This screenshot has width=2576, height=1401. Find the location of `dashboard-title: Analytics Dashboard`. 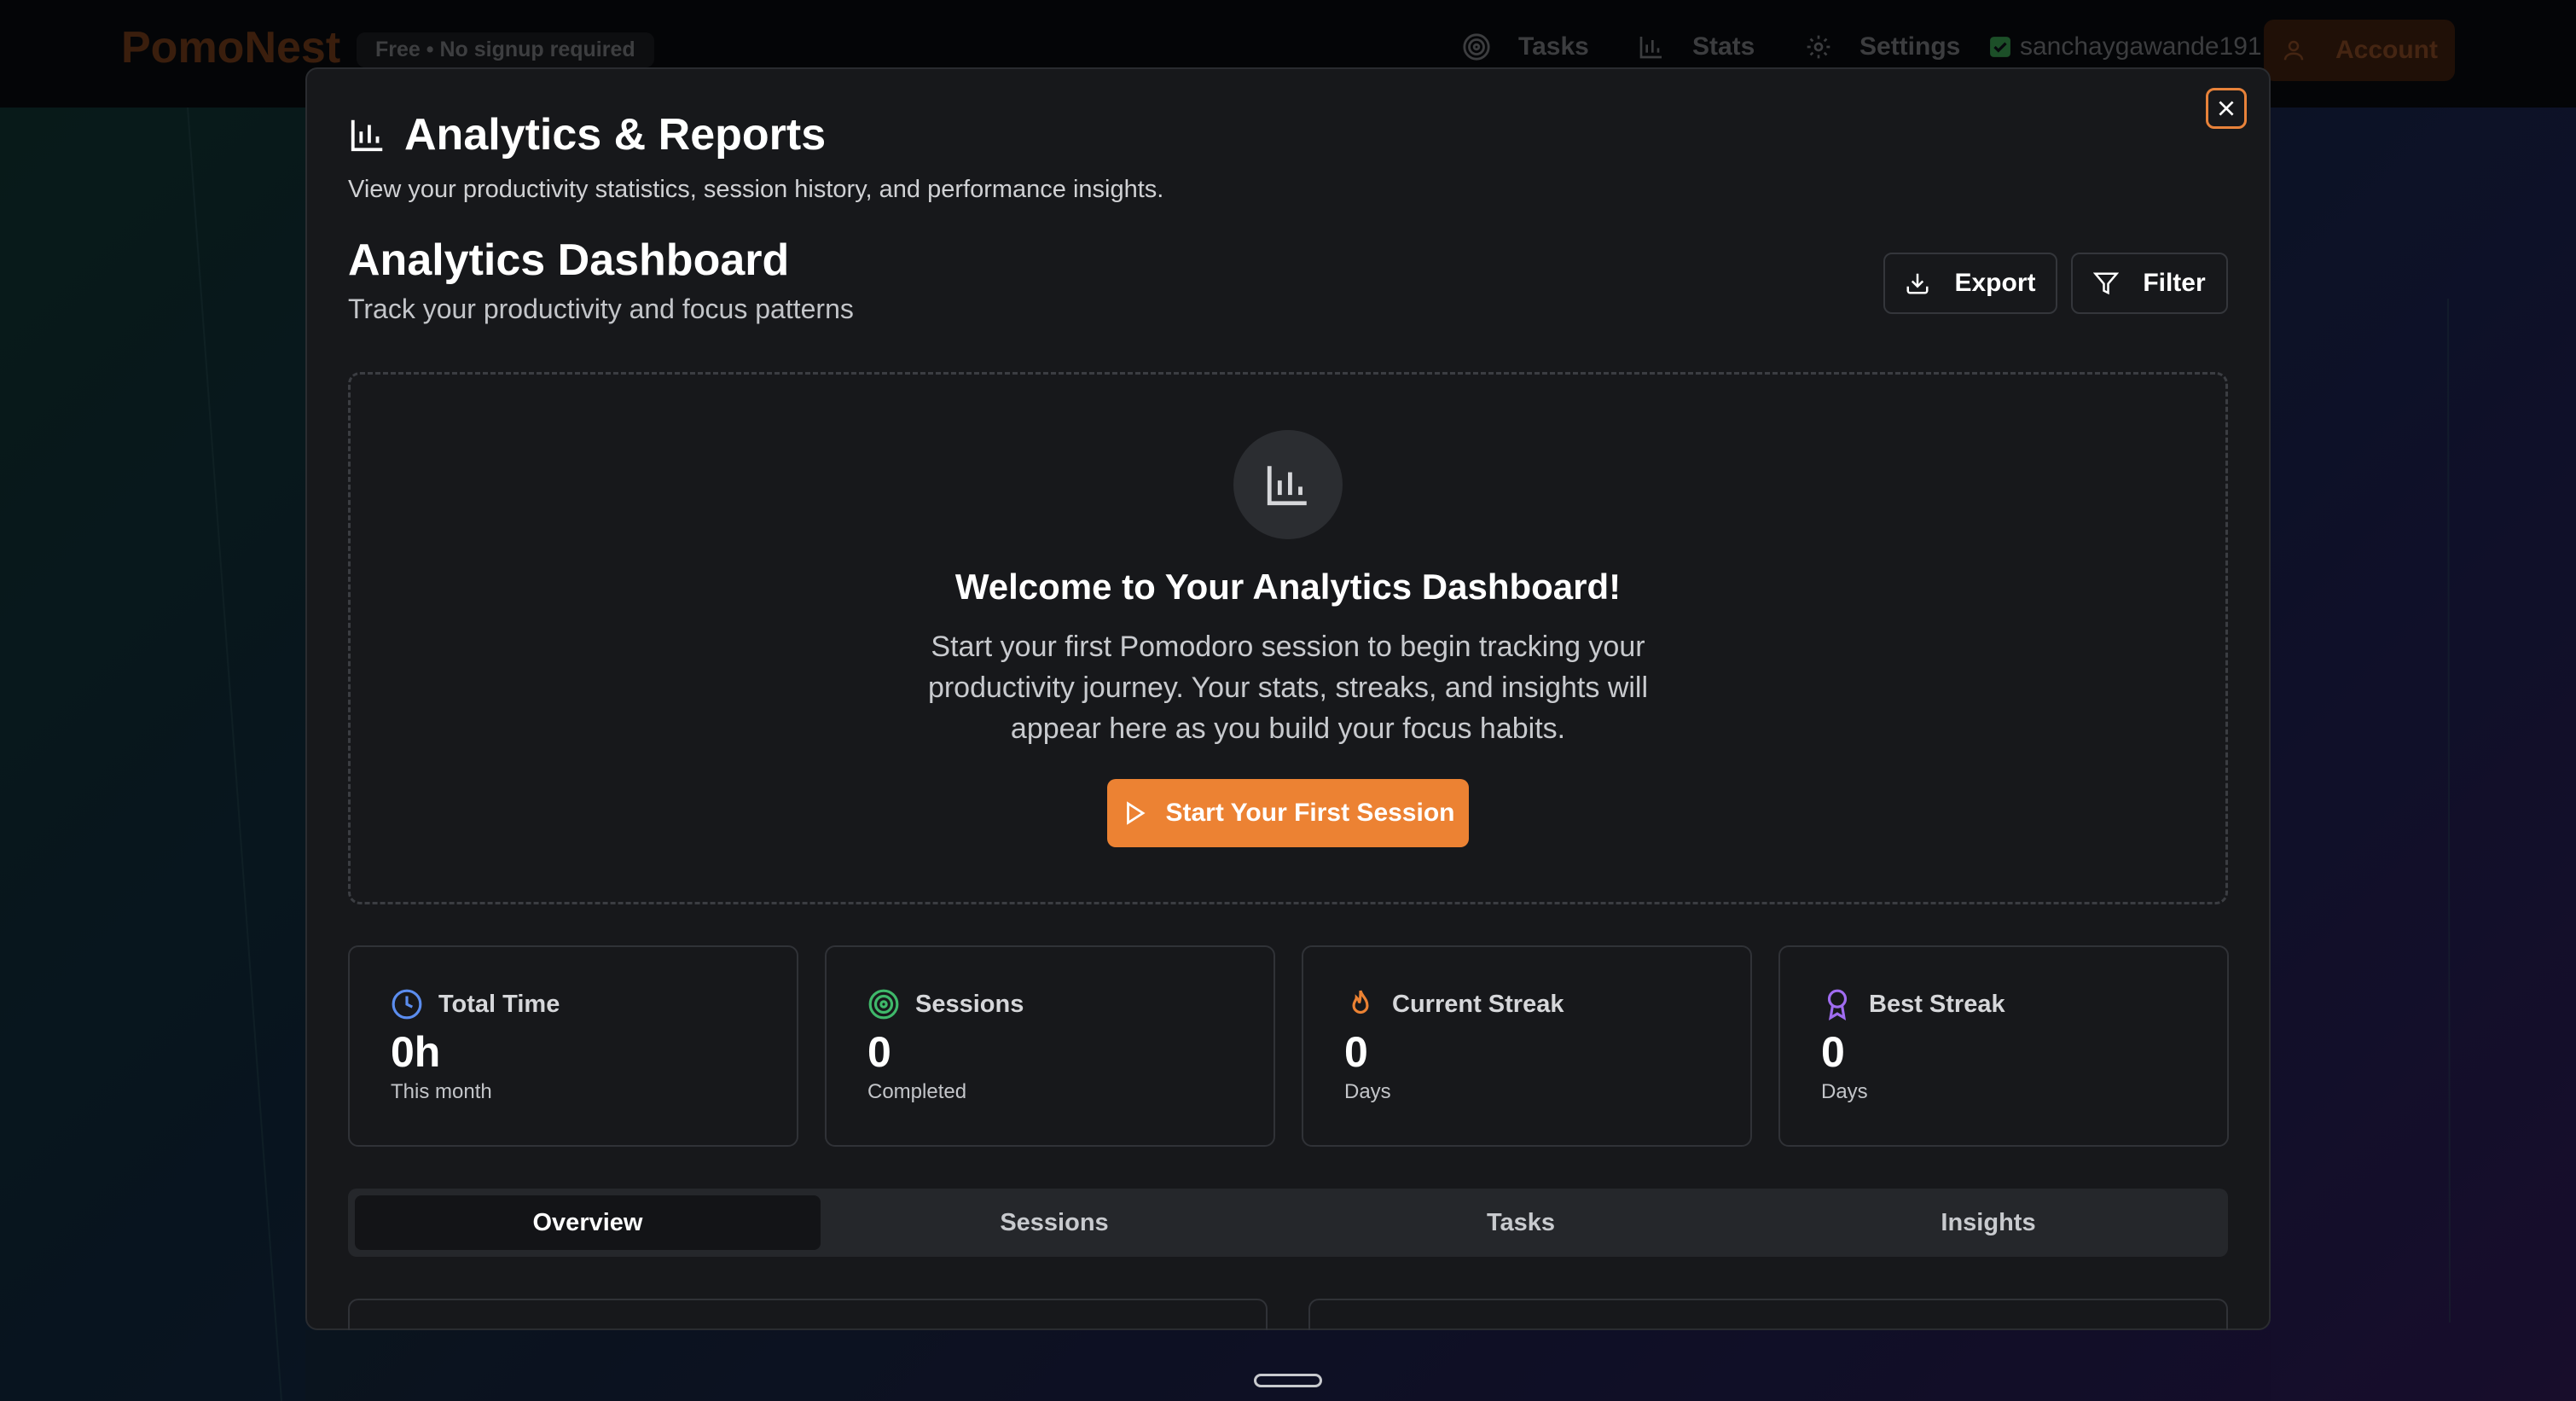

dashboard-title: Analytics Dashboard is located at coordinates (569, 260).